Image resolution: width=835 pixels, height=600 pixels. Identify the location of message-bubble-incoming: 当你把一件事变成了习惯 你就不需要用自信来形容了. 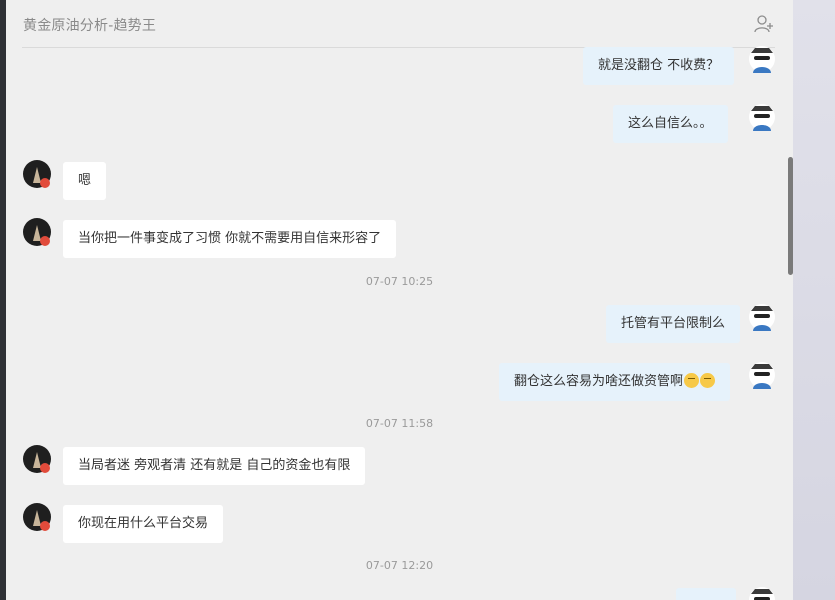
(230, 239).